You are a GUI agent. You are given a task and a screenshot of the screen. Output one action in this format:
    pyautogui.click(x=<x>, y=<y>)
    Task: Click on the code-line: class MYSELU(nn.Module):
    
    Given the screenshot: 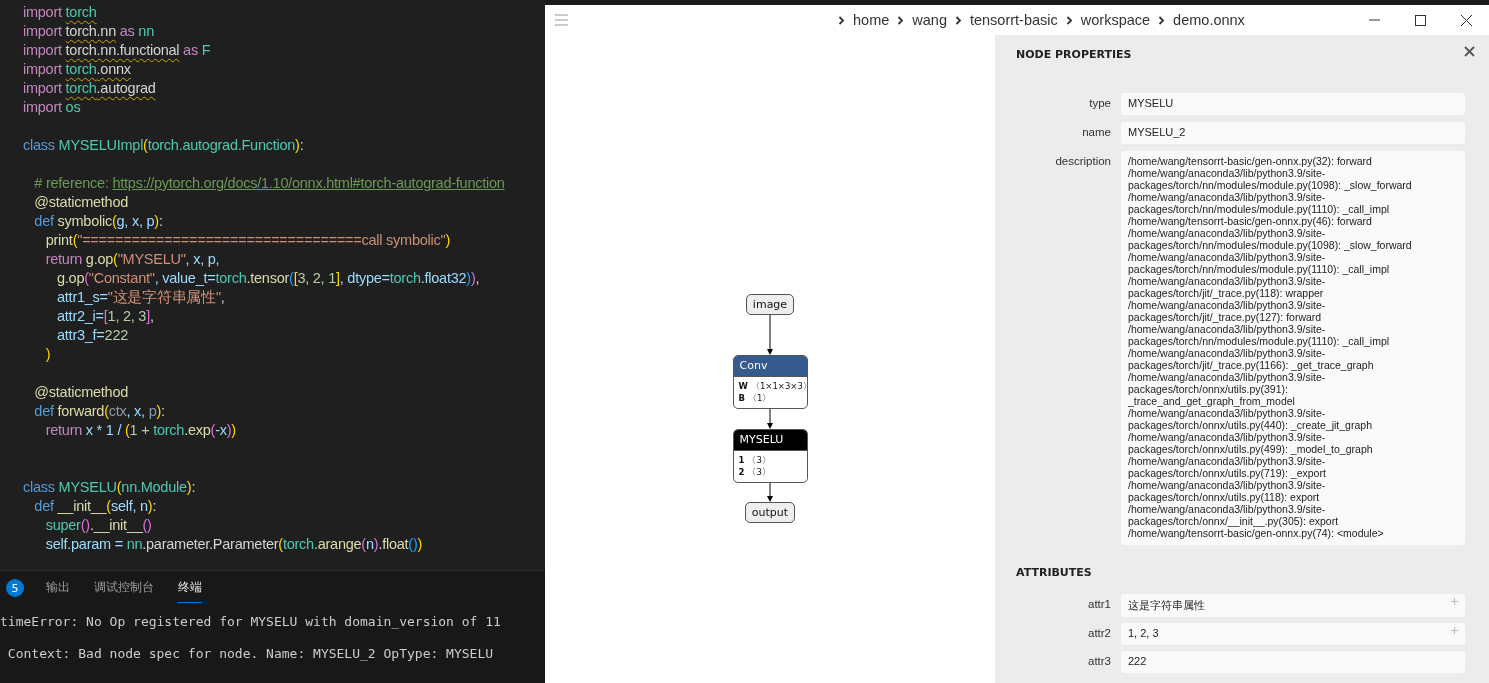 What is the action you would take?
    pyautogui.click(x=110, y=487)
    